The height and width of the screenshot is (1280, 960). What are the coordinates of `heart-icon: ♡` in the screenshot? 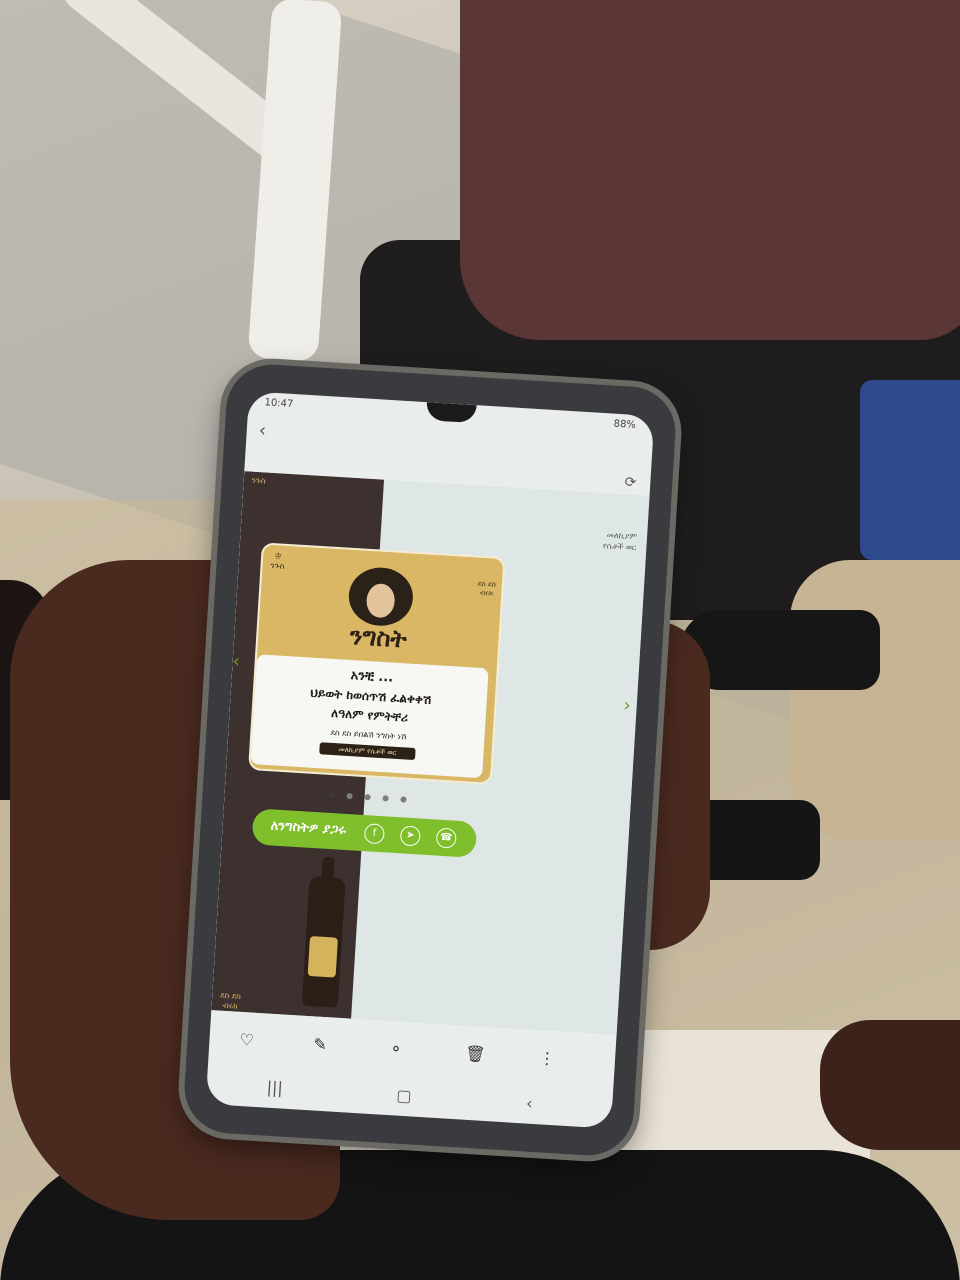 It's located at (246, 1040).